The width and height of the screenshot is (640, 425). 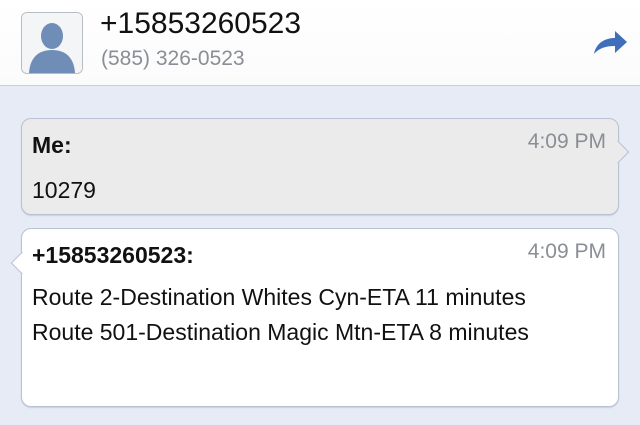 What do you see at coordinates (52, 145) in the screenshot?
I see `message-sender: Me:` at bounding box center [52, 145].